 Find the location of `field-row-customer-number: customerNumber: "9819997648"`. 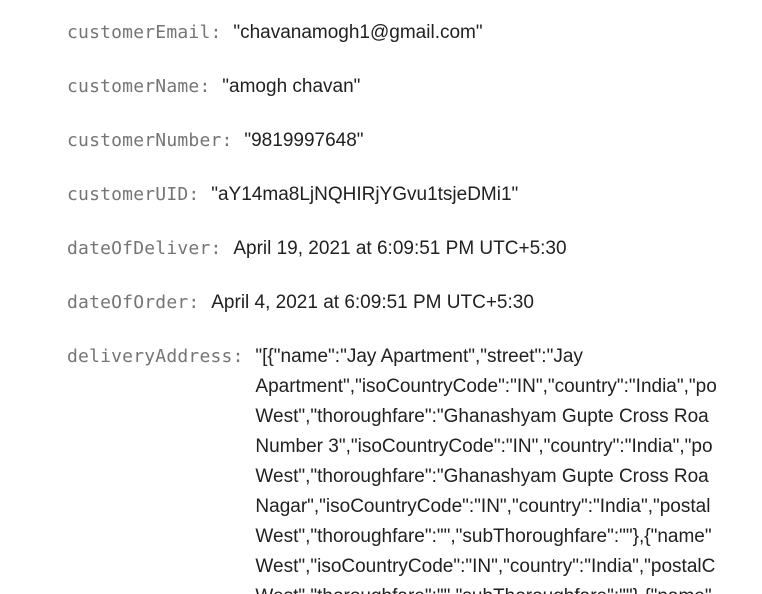

field-row-customer-number: customerNumber: "9819997648" is located at coordinates (414, 141).